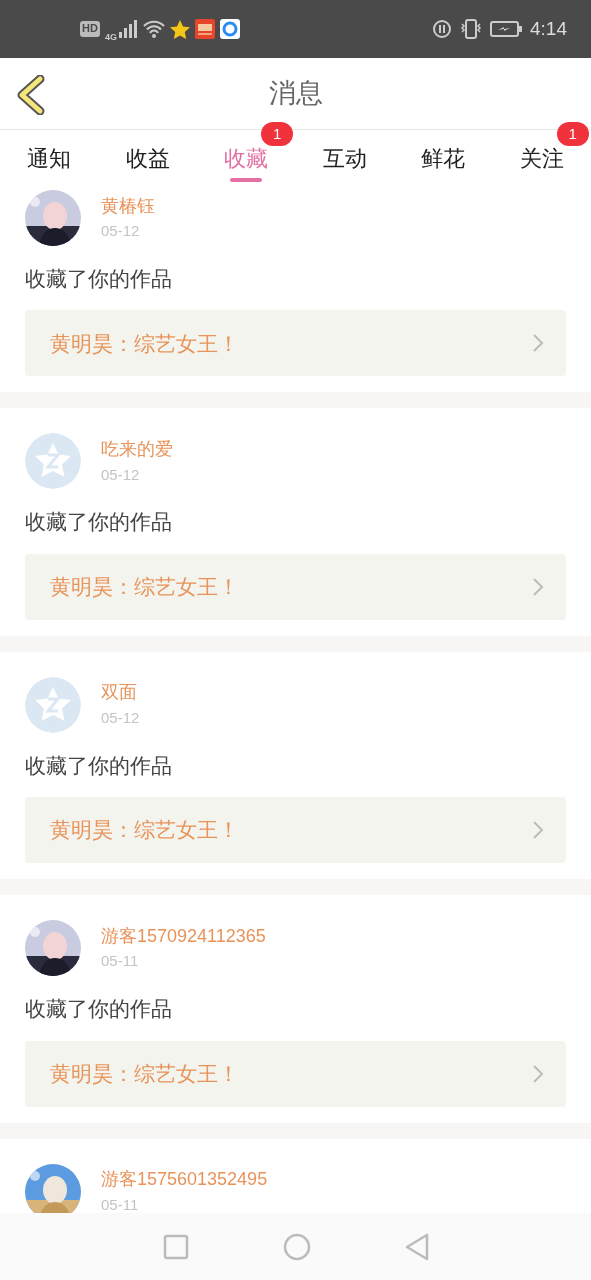  Describe the element at coordinates (90, 29) in the screenshot. I see `hd-indicator: HD` at that location.